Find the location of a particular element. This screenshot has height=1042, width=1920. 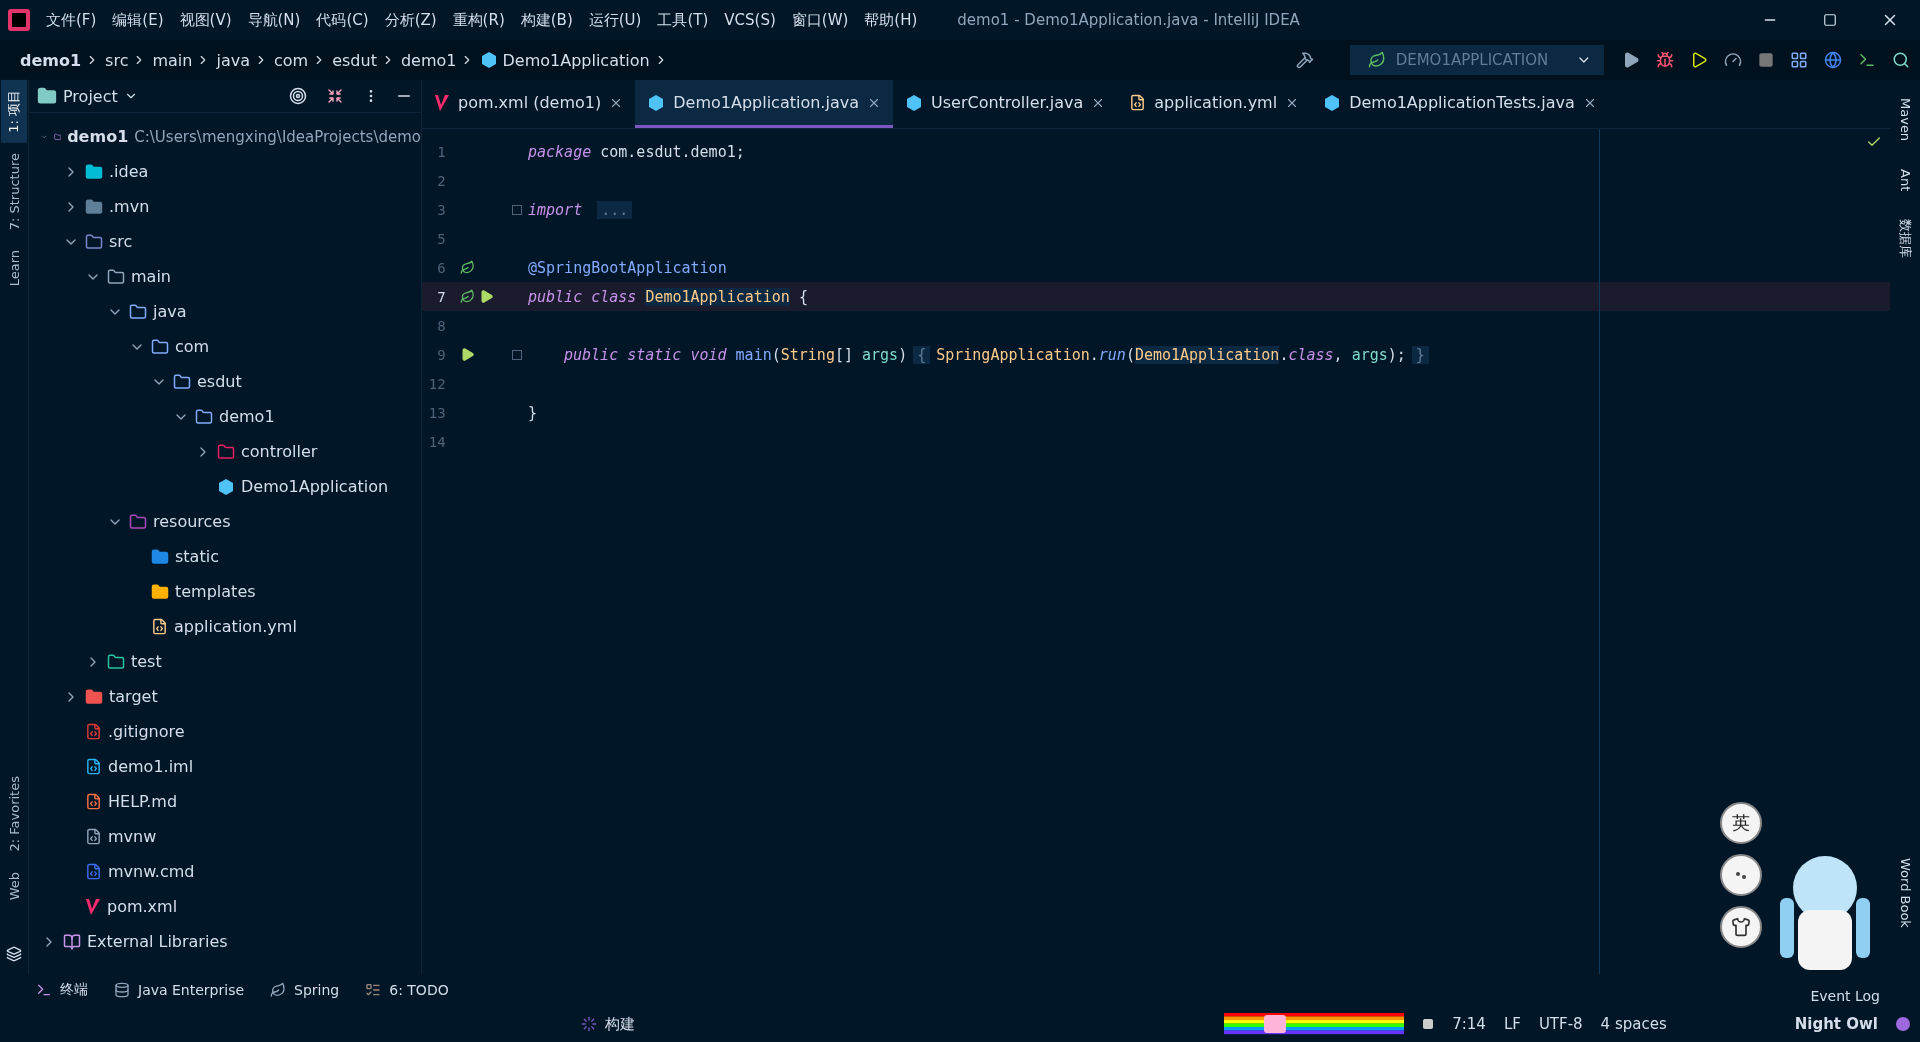

editor-tab: application.yml is located at coordinates (1214, 104).